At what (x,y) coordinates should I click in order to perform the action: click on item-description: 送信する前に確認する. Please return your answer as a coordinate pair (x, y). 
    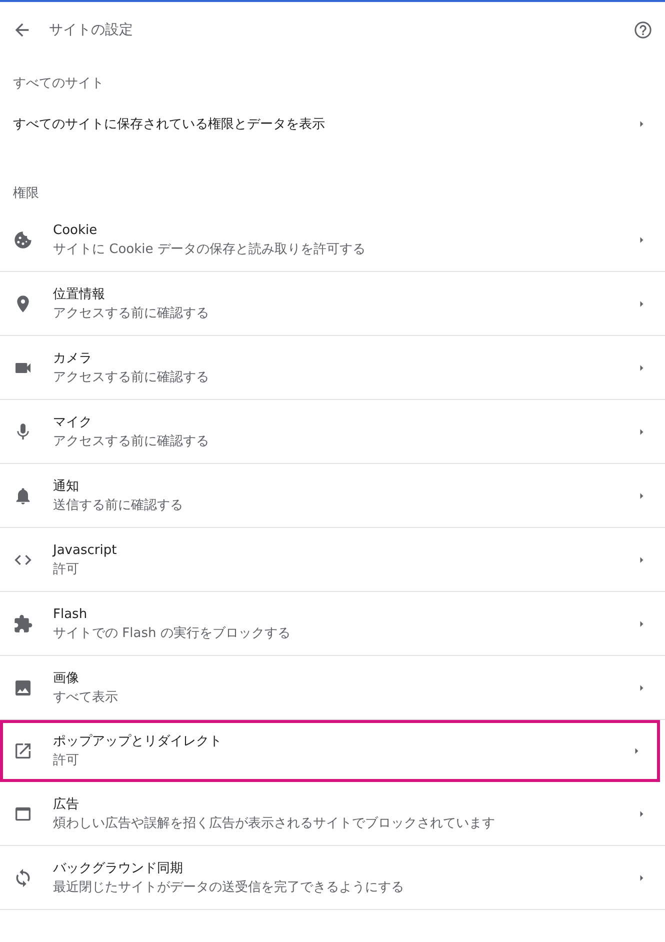
    Looking at the image, I should click on (118, 505).